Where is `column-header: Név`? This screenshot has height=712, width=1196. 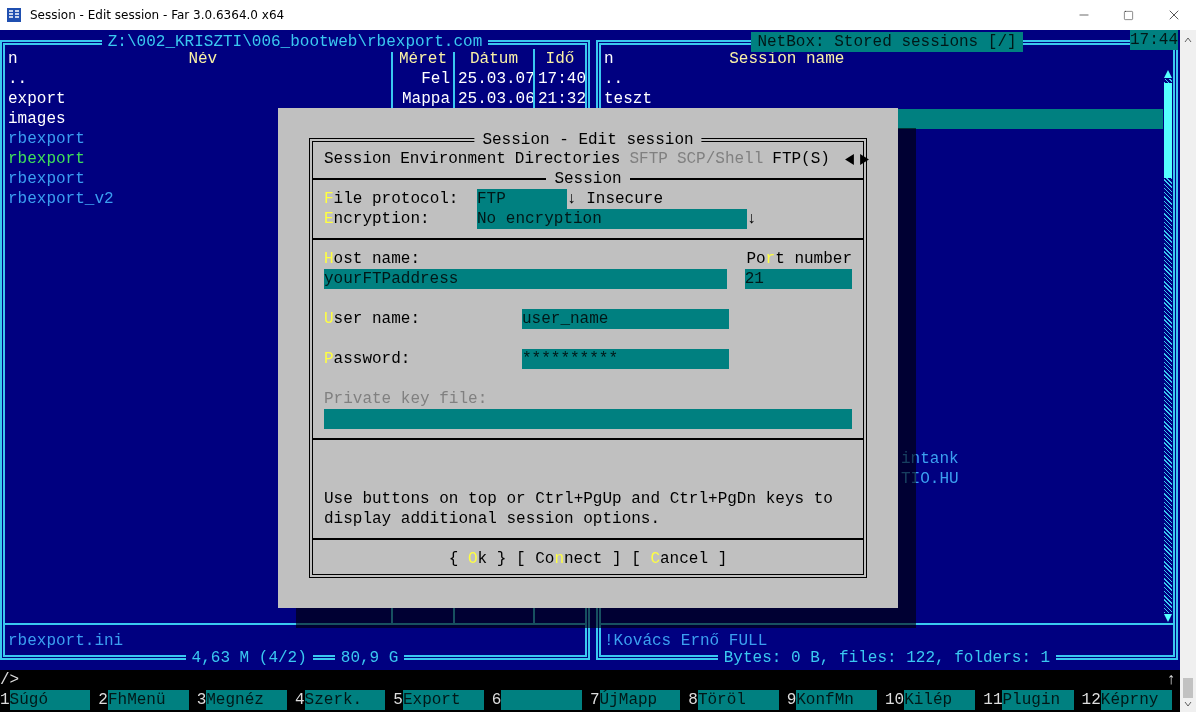 column-header: Név is located at coordinates (203, 59).